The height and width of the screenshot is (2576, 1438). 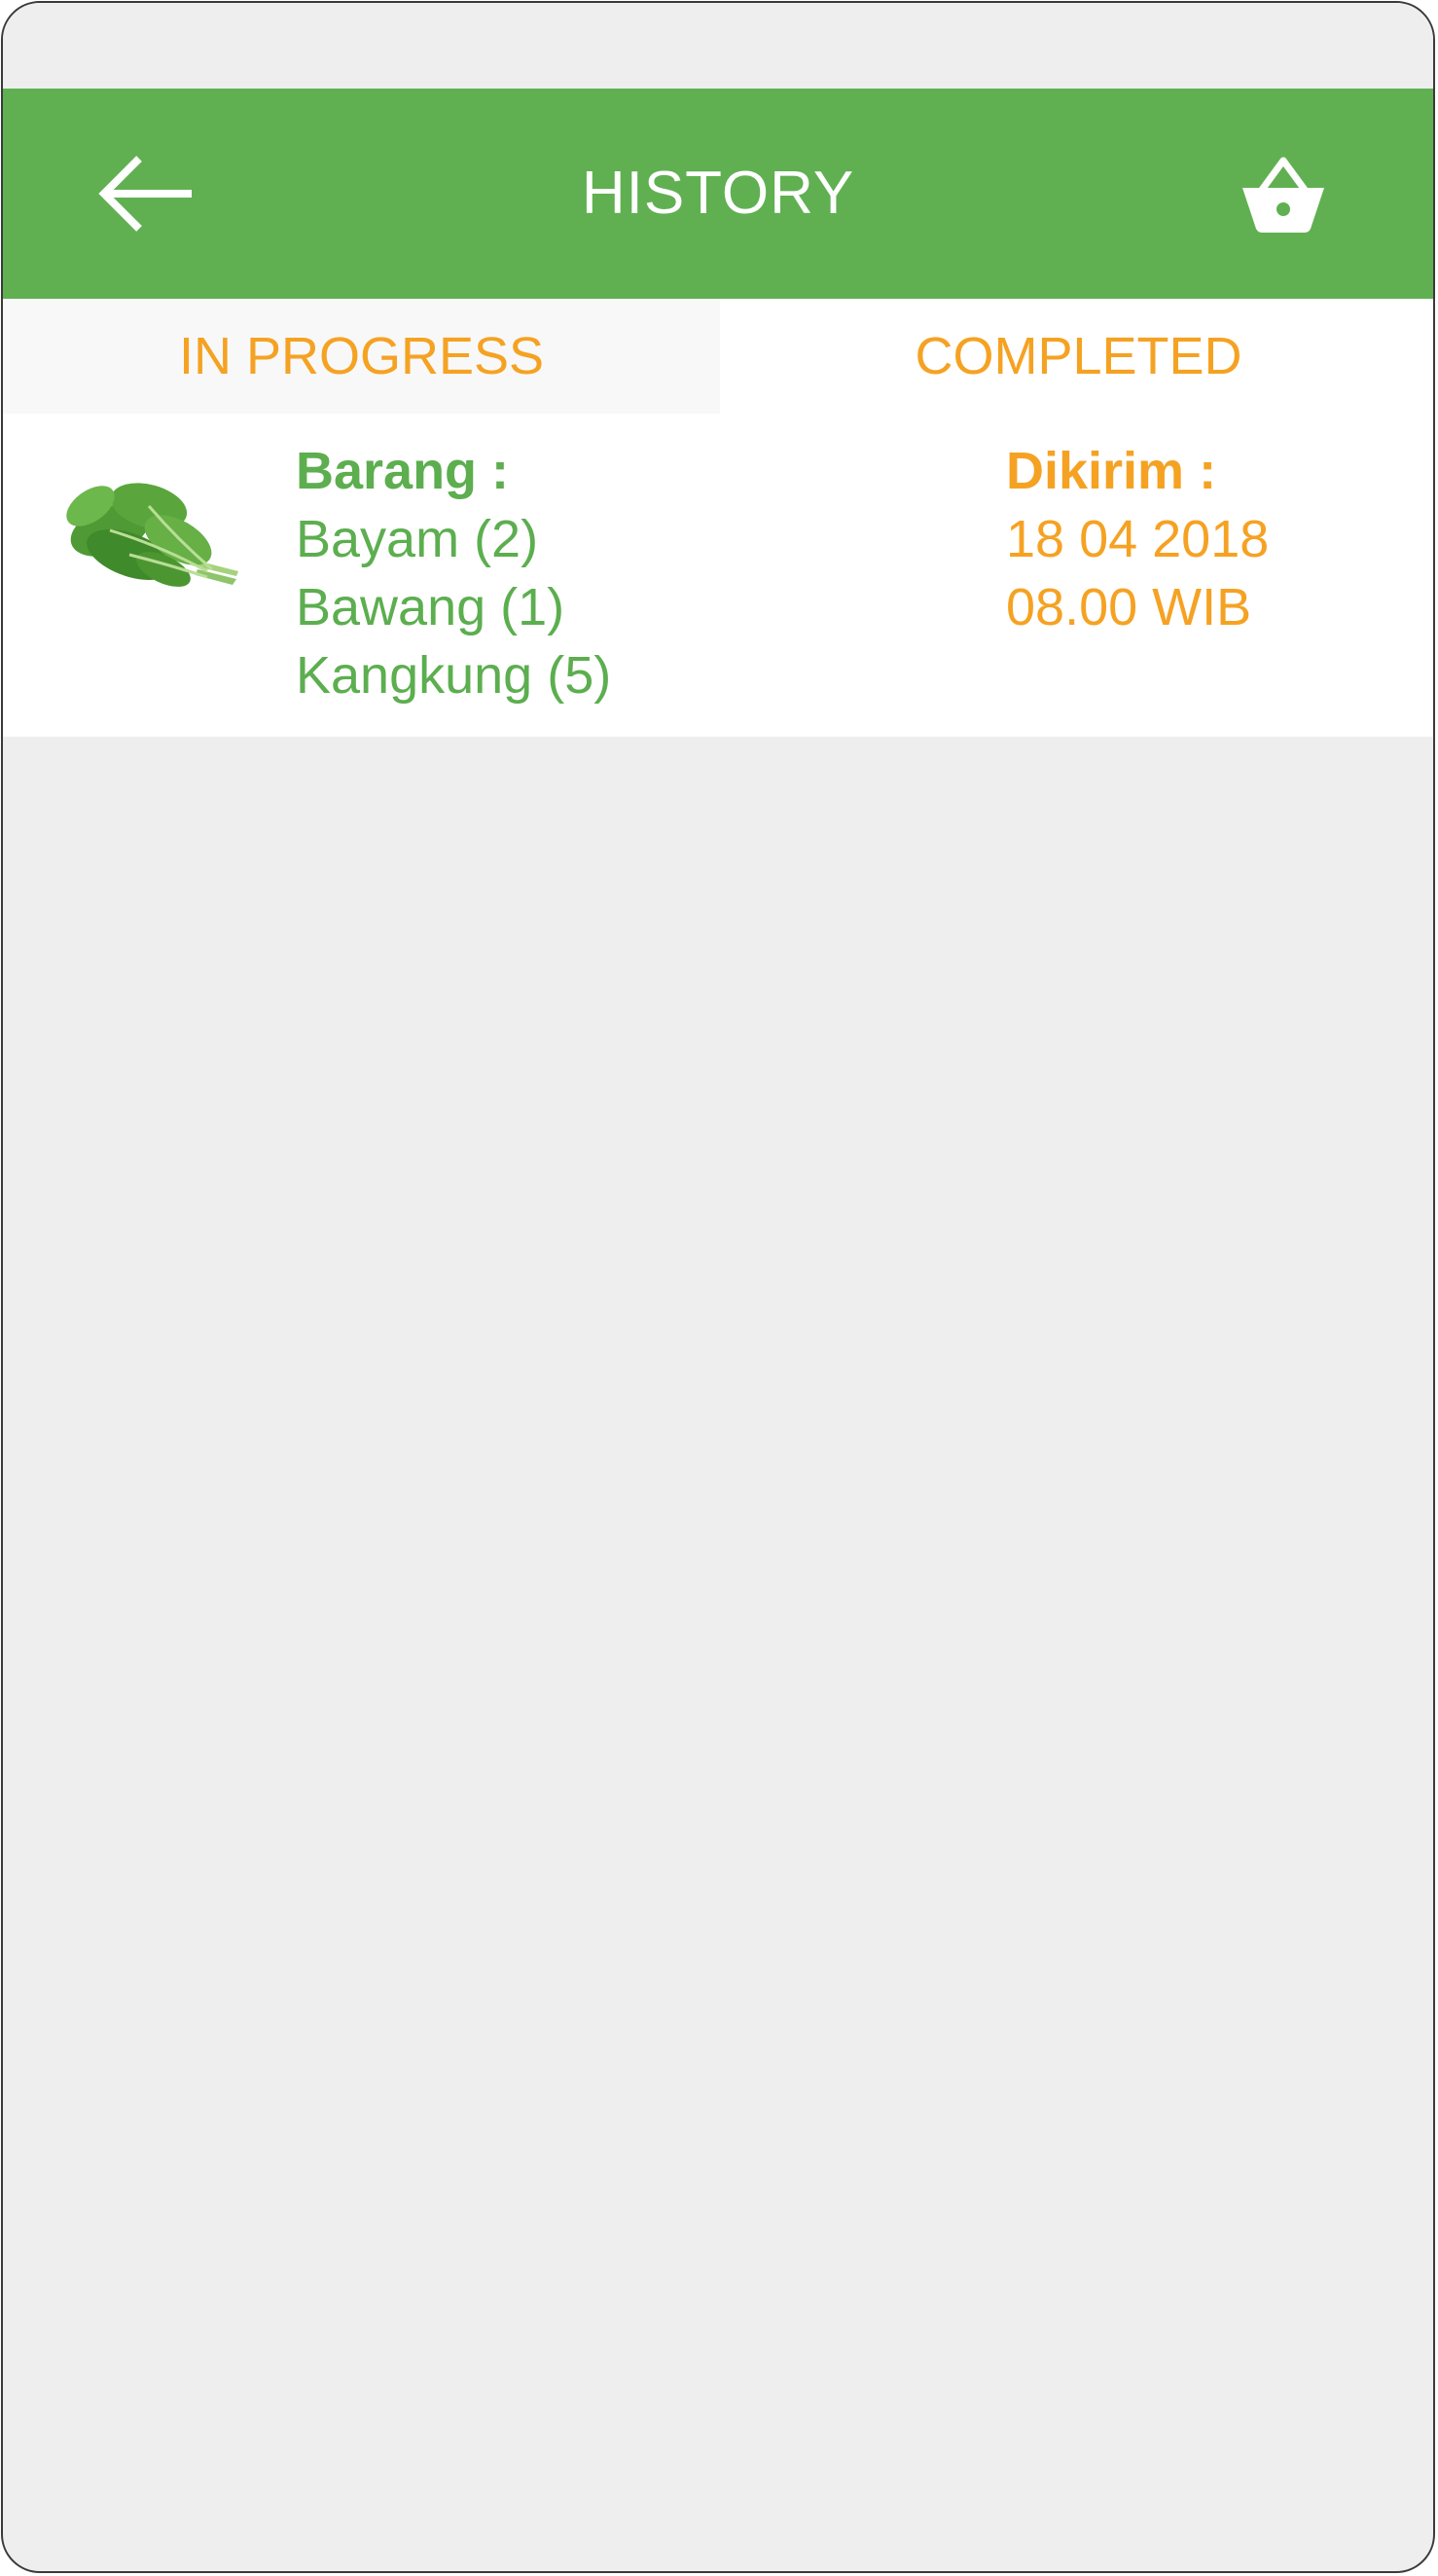 I want to click on spinach-image, so click(x=152, y=535).